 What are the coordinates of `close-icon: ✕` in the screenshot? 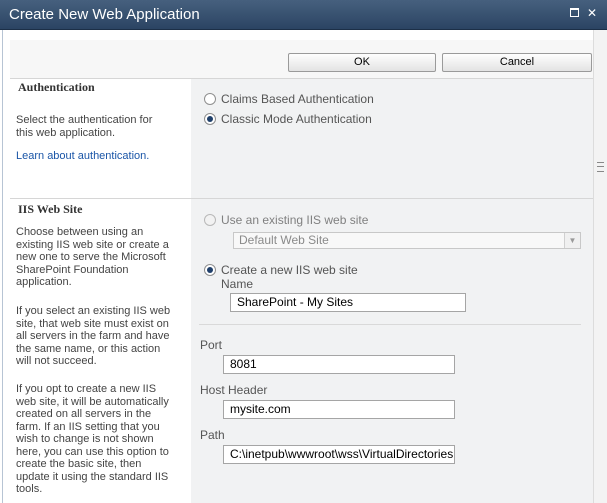 It's located at (592, 13).